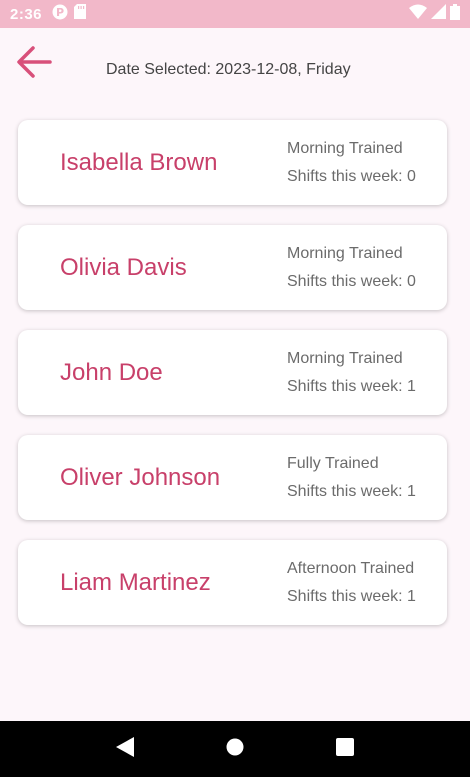 This screenshot has height=777, width=470. I want to click on sd-card-icon, so click(80, 14).